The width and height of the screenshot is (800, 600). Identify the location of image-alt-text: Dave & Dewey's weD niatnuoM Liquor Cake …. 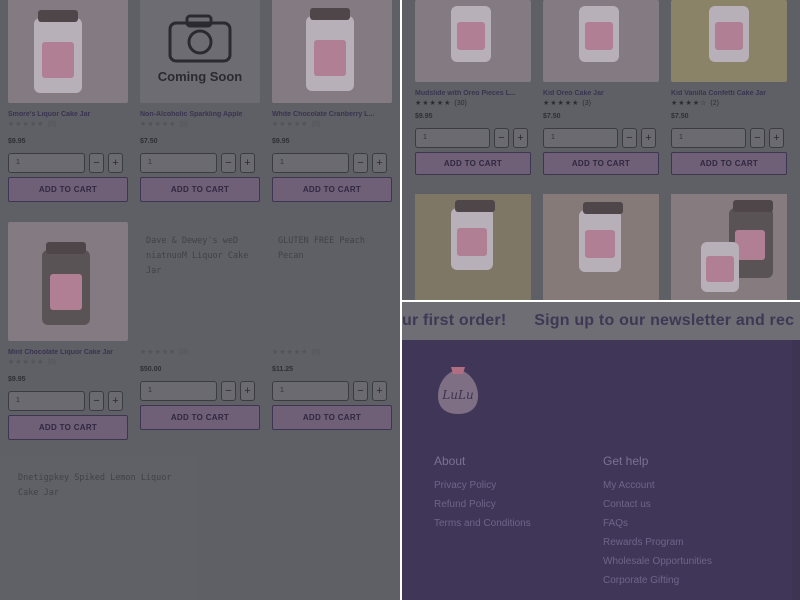
(200, 282).